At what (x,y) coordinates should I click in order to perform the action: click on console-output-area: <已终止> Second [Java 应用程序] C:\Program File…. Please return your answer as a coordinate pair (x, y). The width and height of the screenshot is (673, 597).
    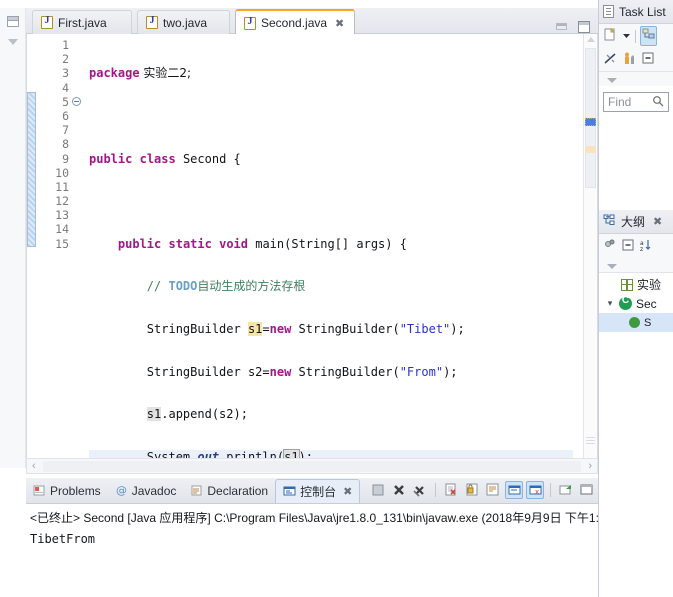
    Looking at the image, I should click on (312, 550).